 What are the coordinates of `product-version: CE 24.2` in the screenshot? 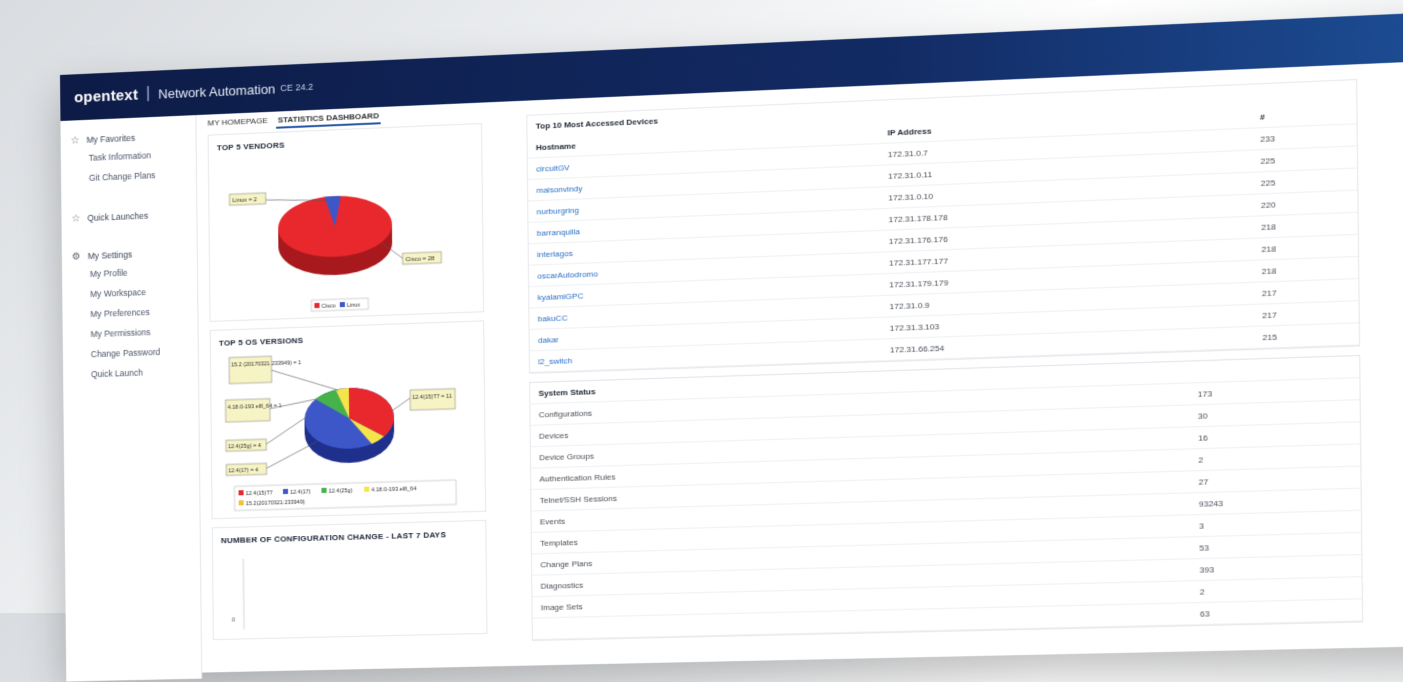 It's located at (297, 87).